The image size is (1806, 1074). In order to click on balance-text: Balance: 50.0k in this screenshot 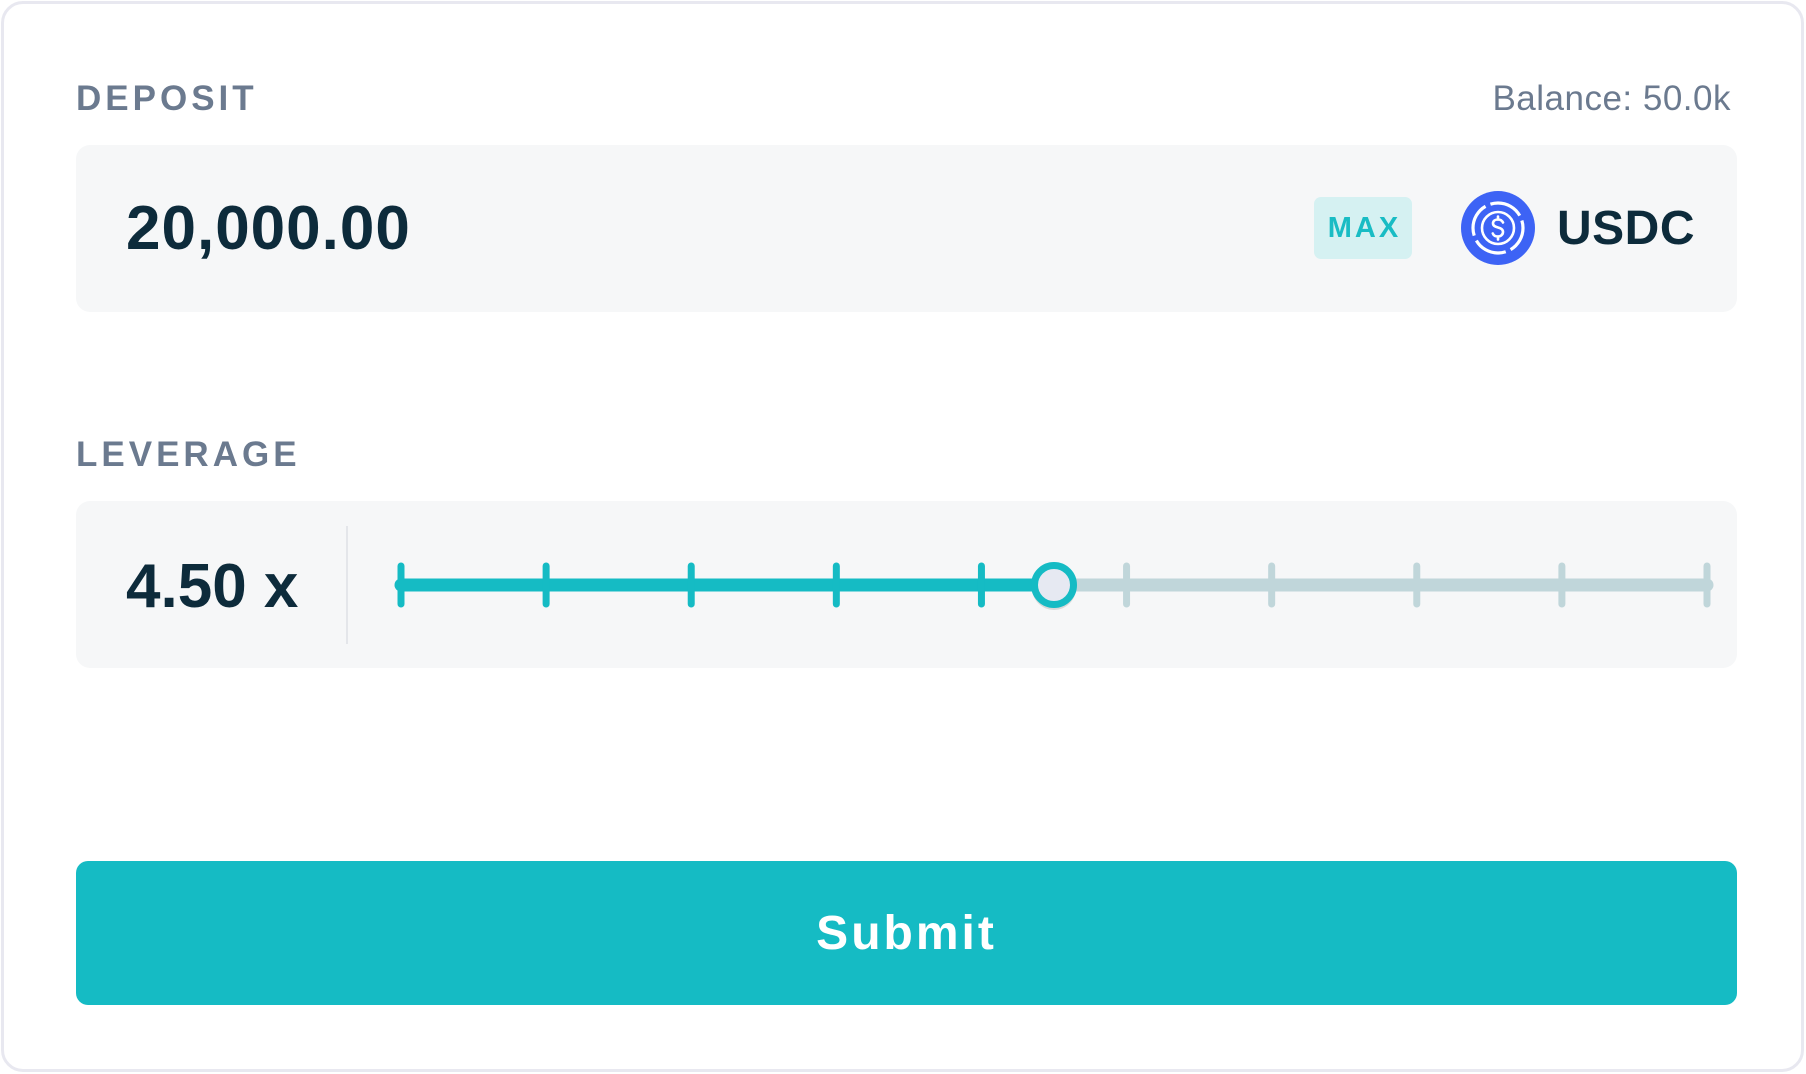, I will do `click(1611, 98)`.